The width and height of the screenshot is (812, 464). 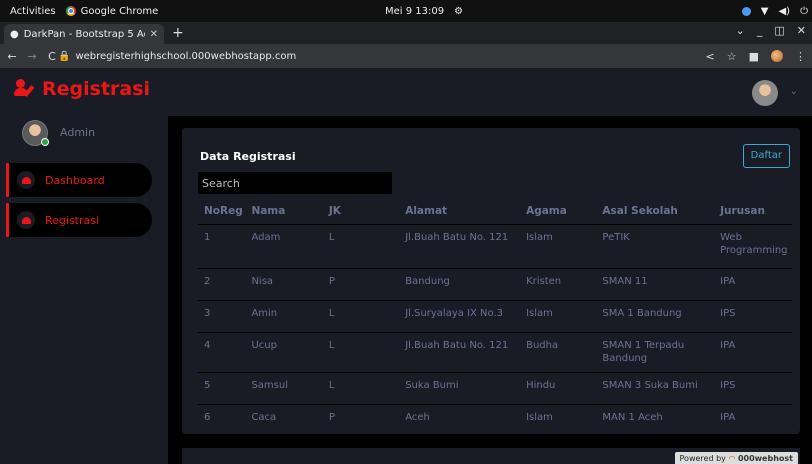 What do you see at coordinates (222, 352) in the screenshot?
I see `table-cell: 4` at bounding box center [222, 352].